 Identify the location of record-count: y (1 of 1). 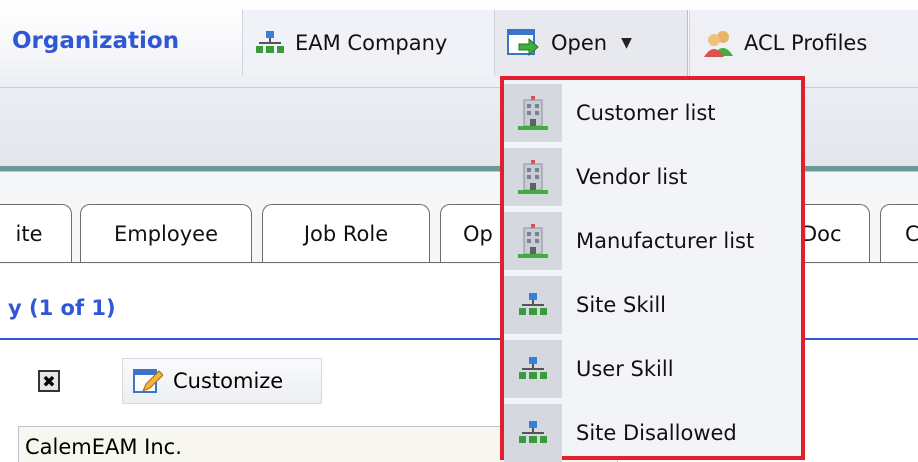
(62, 308).